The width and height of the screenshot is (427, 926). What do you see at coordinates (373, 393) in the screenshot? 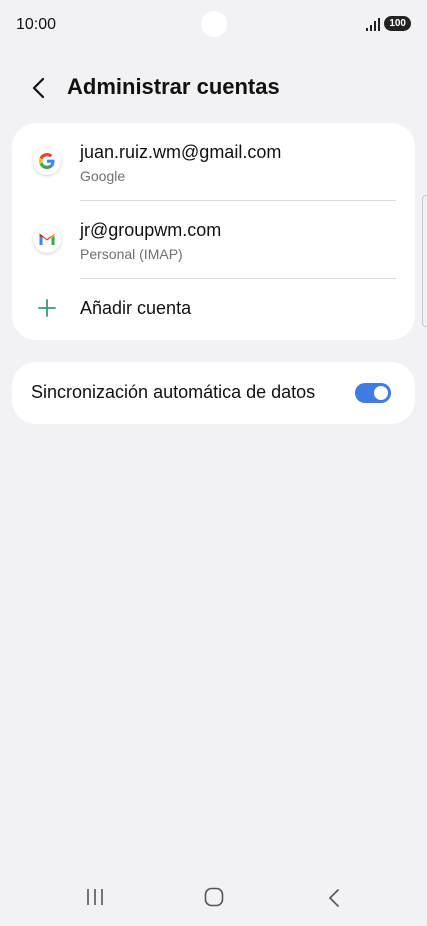
I see `auto-sync-toggle` at bounding box center [373, 393].